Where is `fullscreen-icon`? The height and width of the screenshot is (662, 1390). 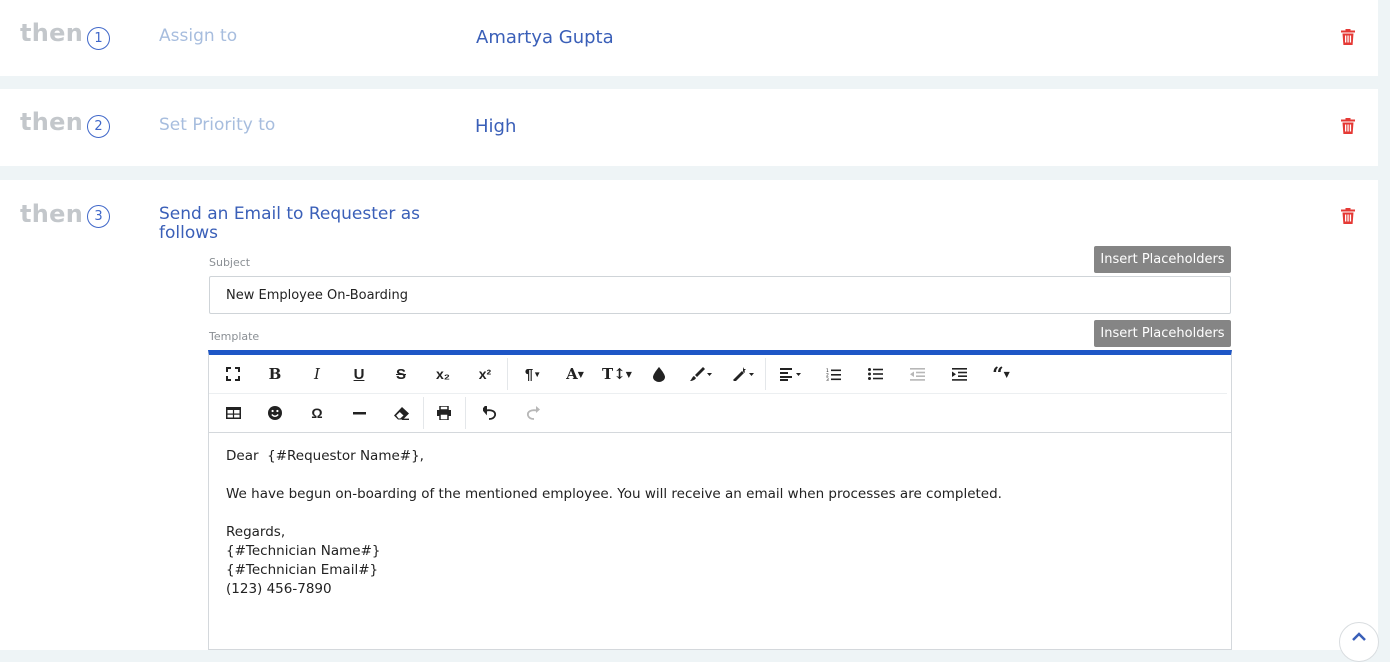 fullscreen-icon is located at coordinates (233, 374).